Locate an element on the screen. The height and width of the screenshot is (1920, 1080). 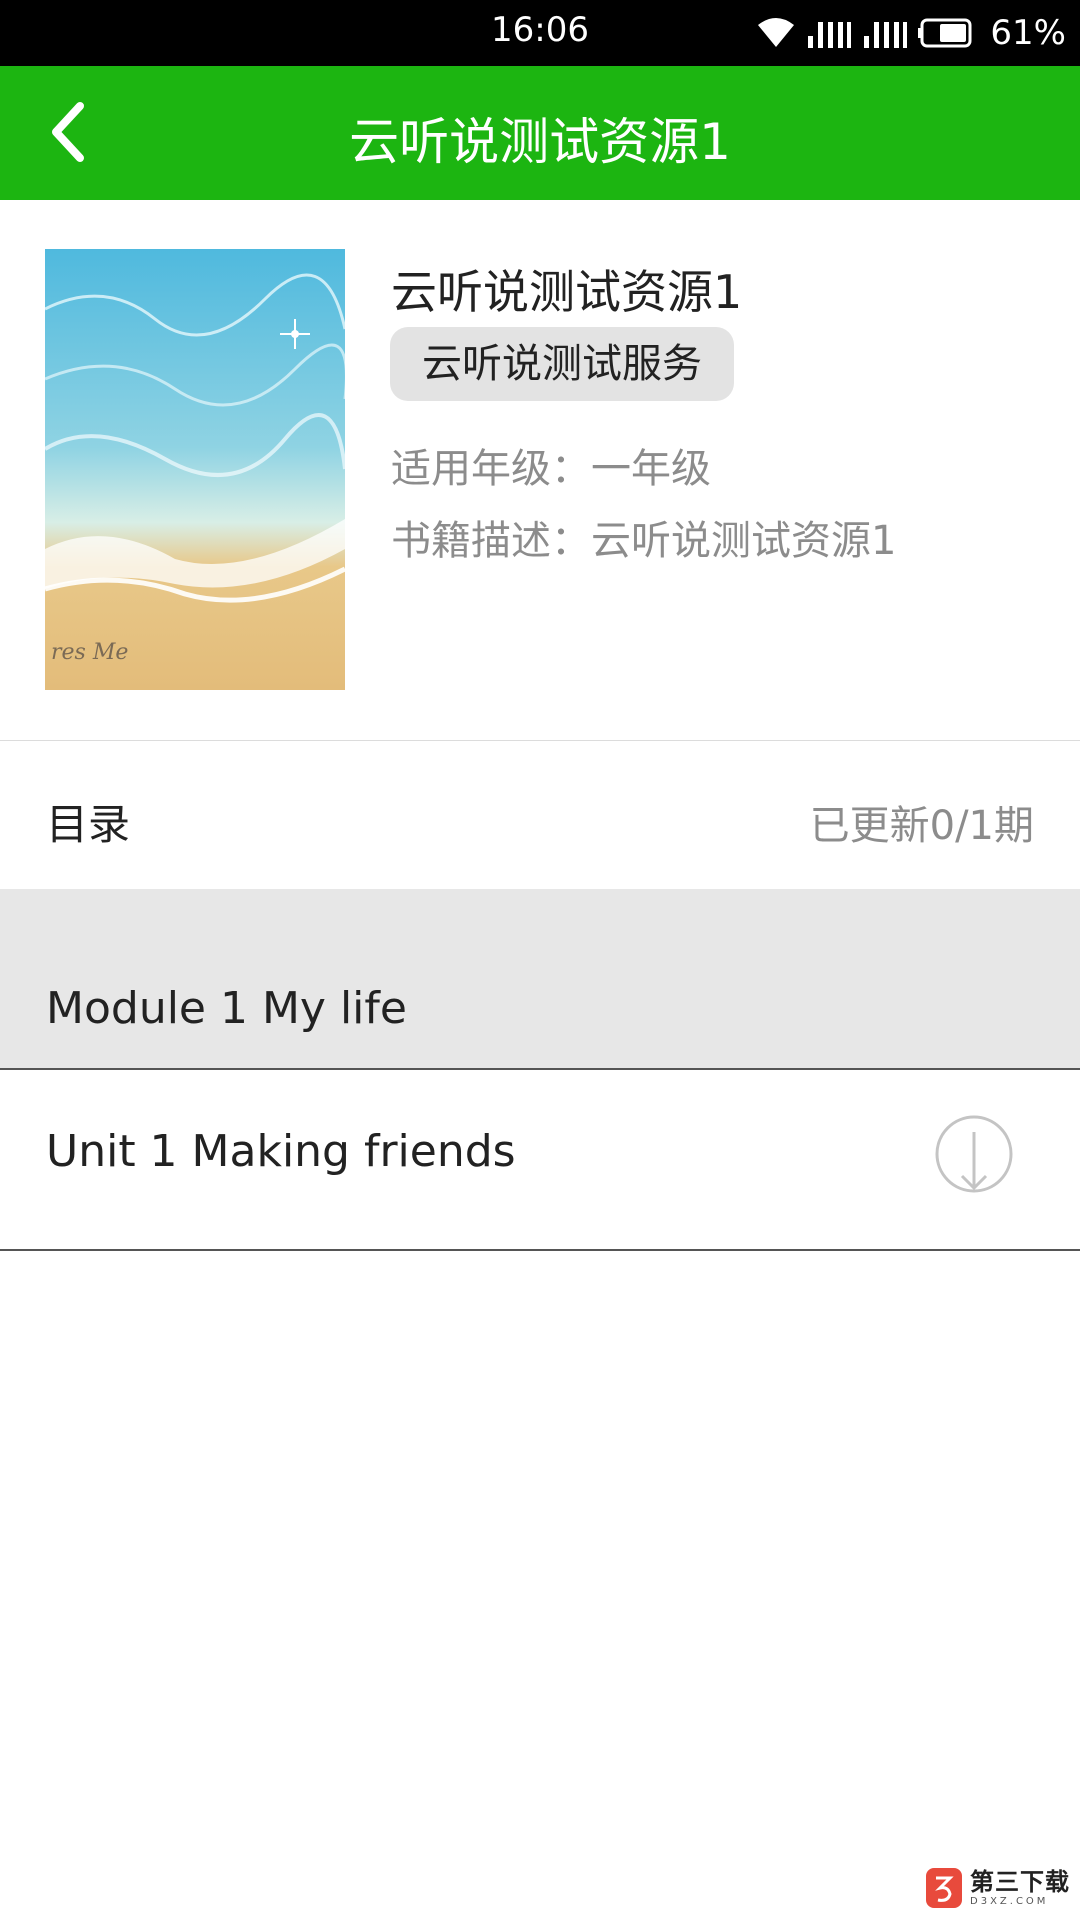
description-line: 书籍描述：云听说测试资源1 is located at coordinates (643, 537).